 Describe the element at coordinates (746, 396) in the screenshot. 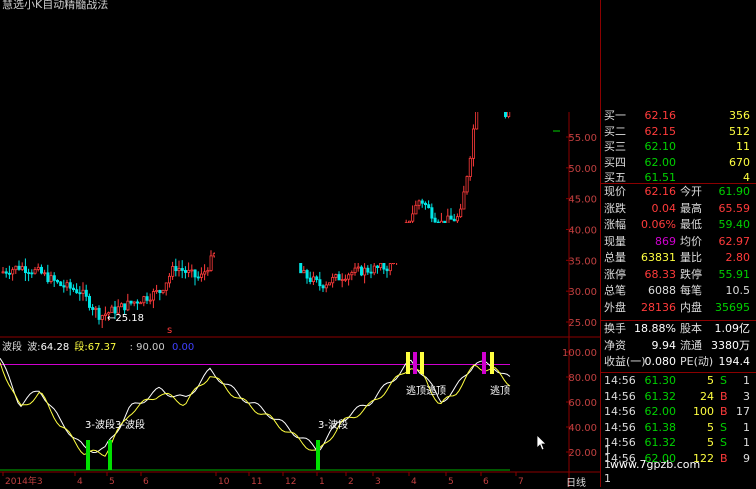

I see `trade-count: 3` at that location.